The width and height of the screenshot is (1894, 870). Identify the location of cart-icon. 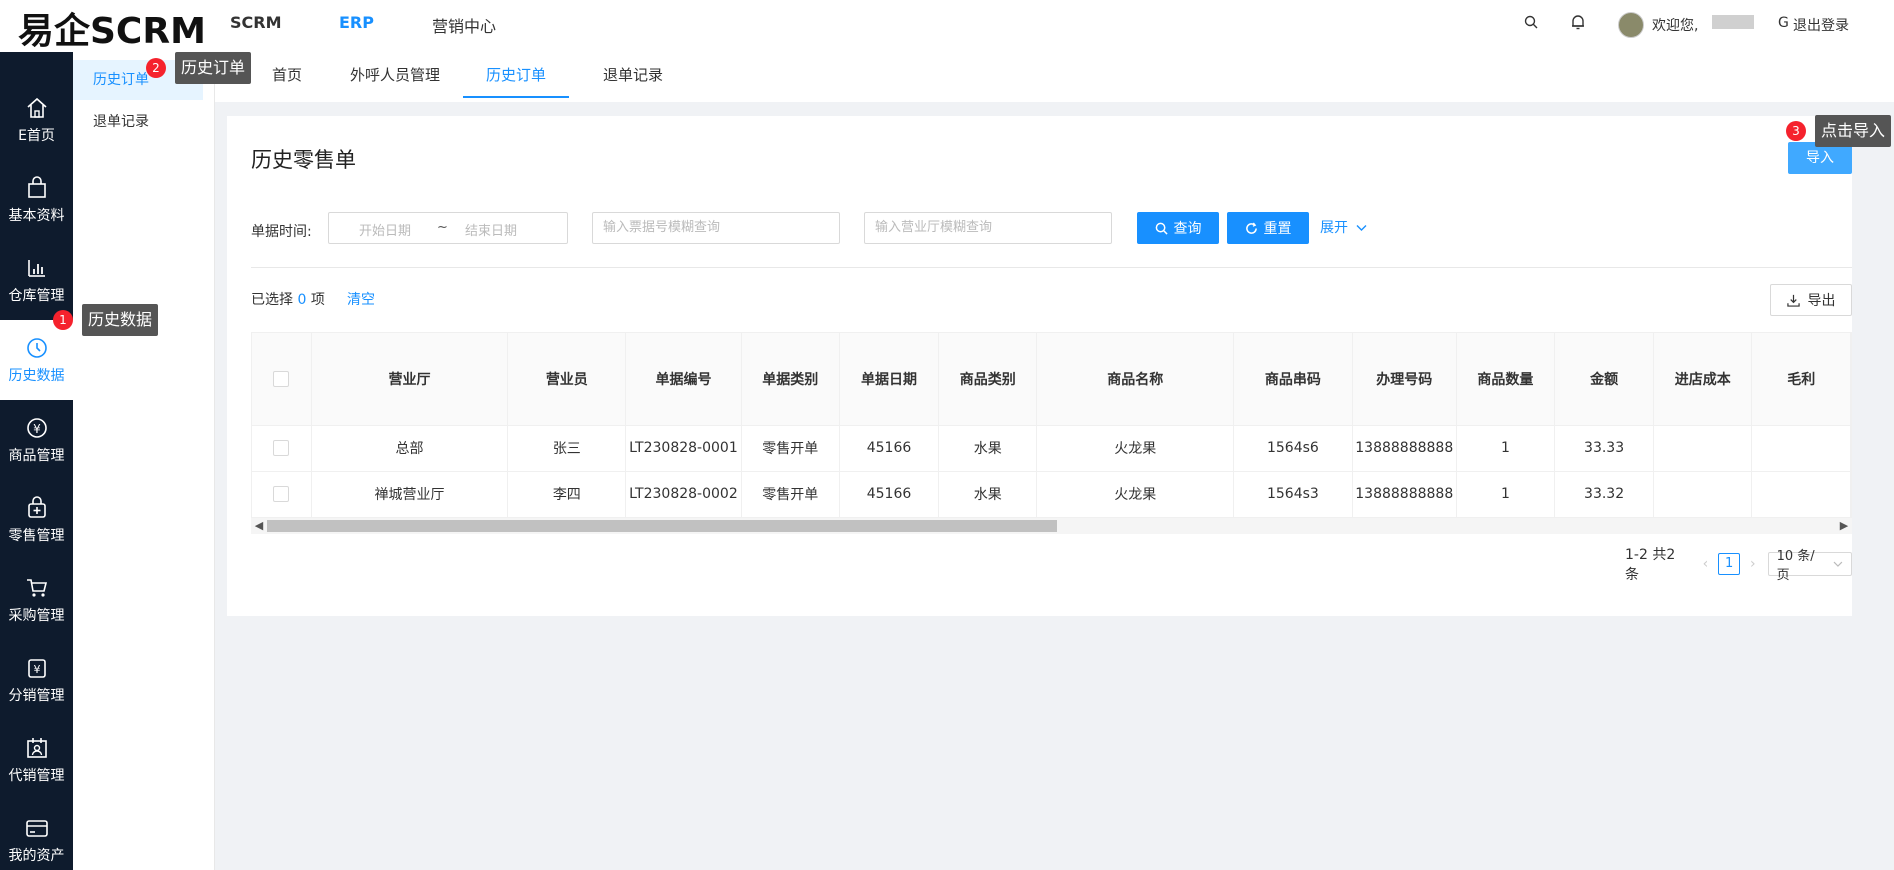
(36, 588).